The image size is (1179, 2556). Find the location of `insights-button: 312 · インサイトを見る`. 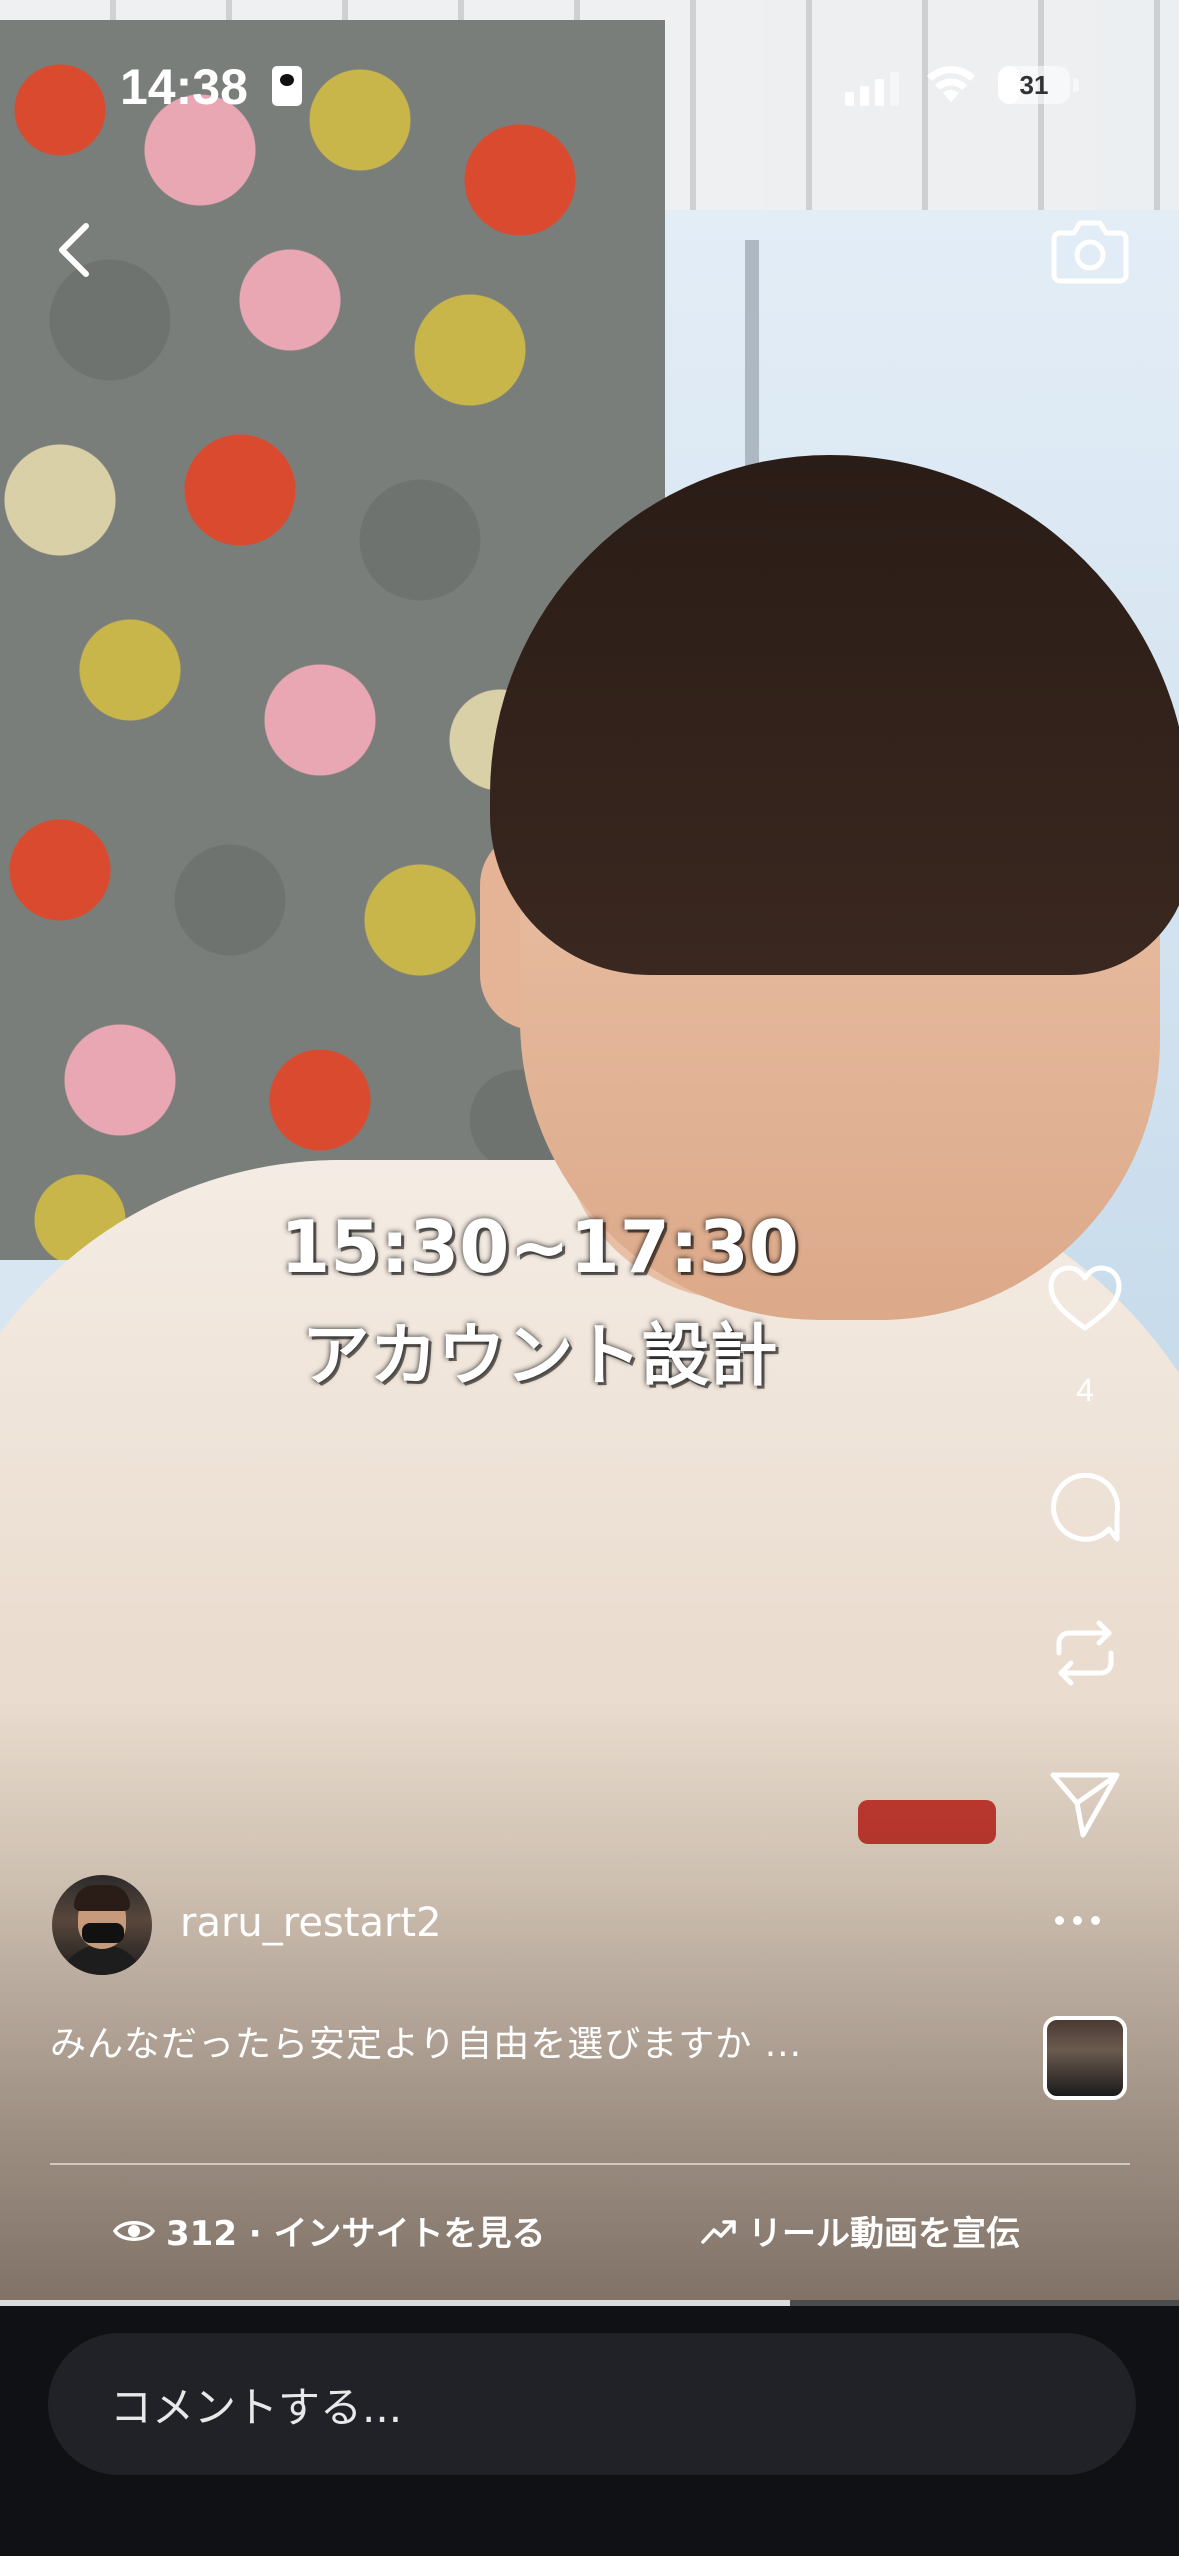

insights-button: 312 · インサイトを見る is located at coordinates (329, 2230).